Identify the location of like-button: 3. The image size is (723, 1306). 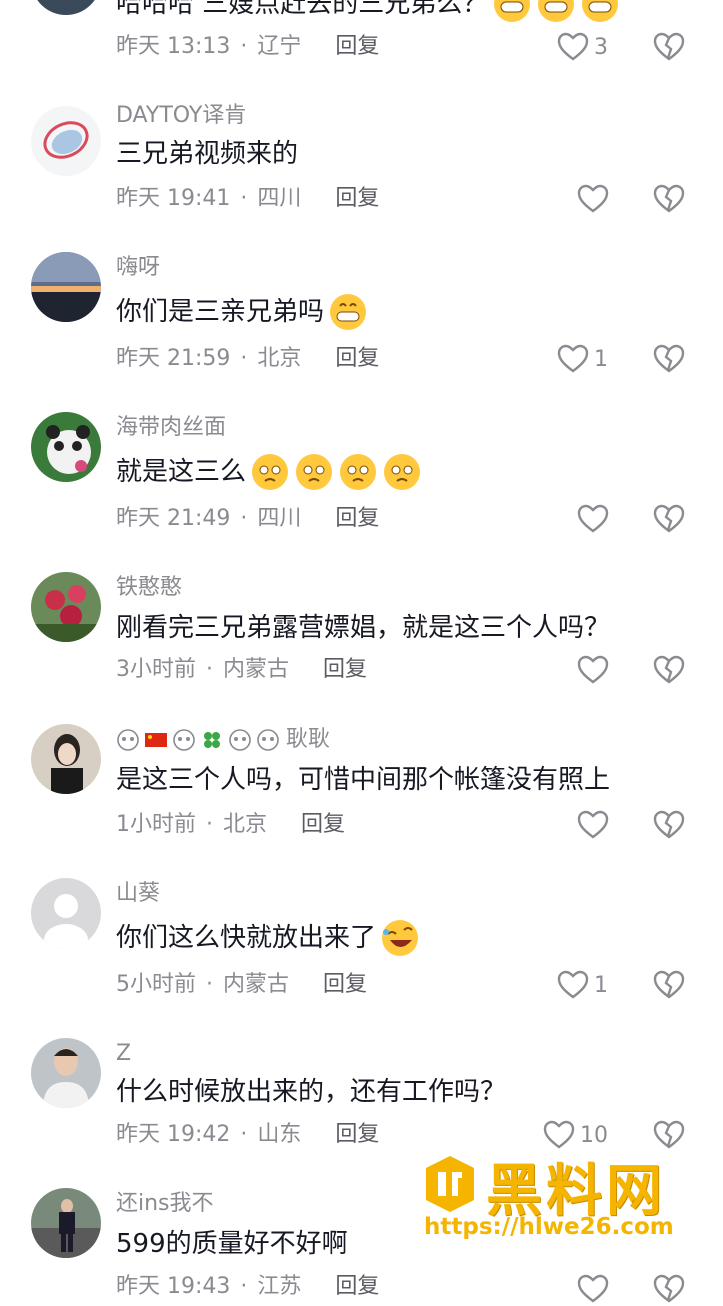
(582, 47).